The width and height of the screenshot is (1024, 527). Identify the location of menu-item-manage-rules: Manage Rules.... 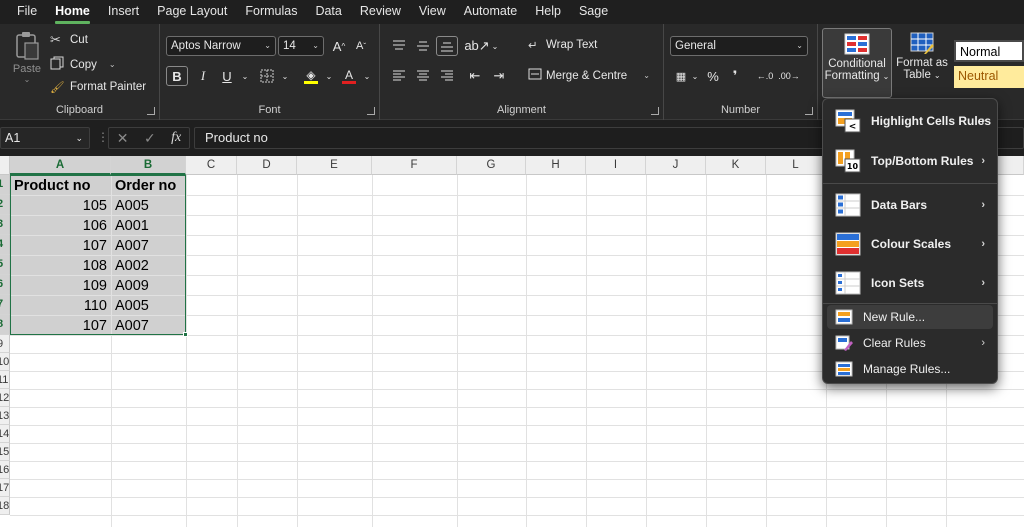
(910, 369).